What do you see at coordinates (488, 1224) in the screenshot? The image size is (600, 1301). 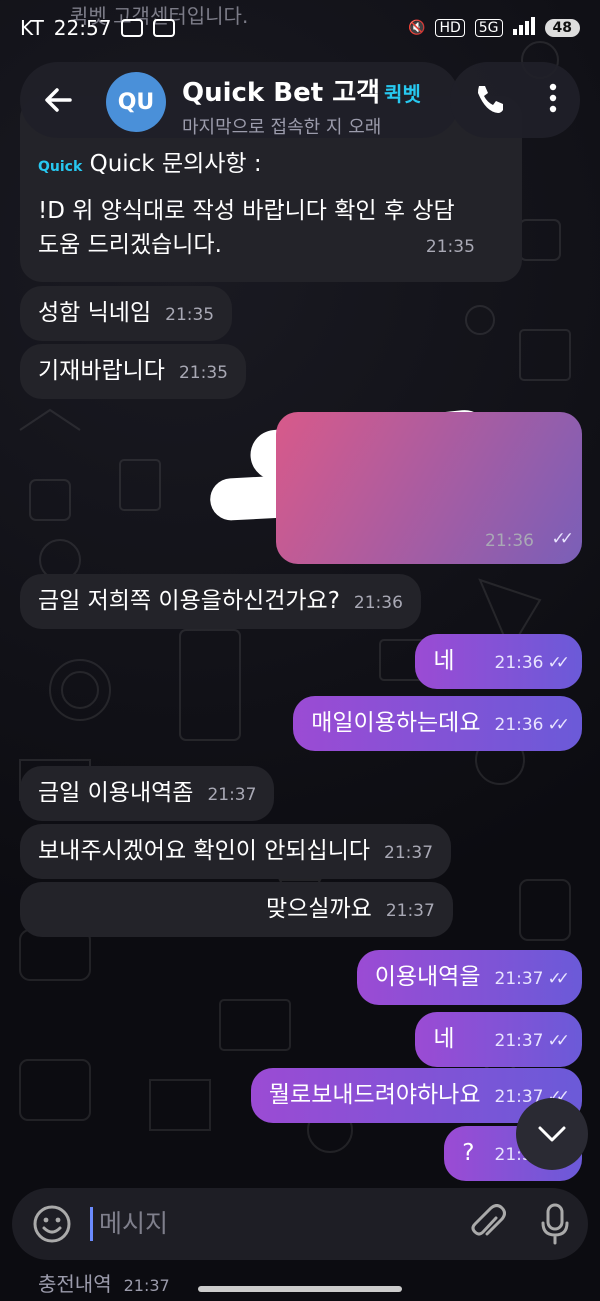 I see `paperclip-icon` at bounding box center [488, 1224].